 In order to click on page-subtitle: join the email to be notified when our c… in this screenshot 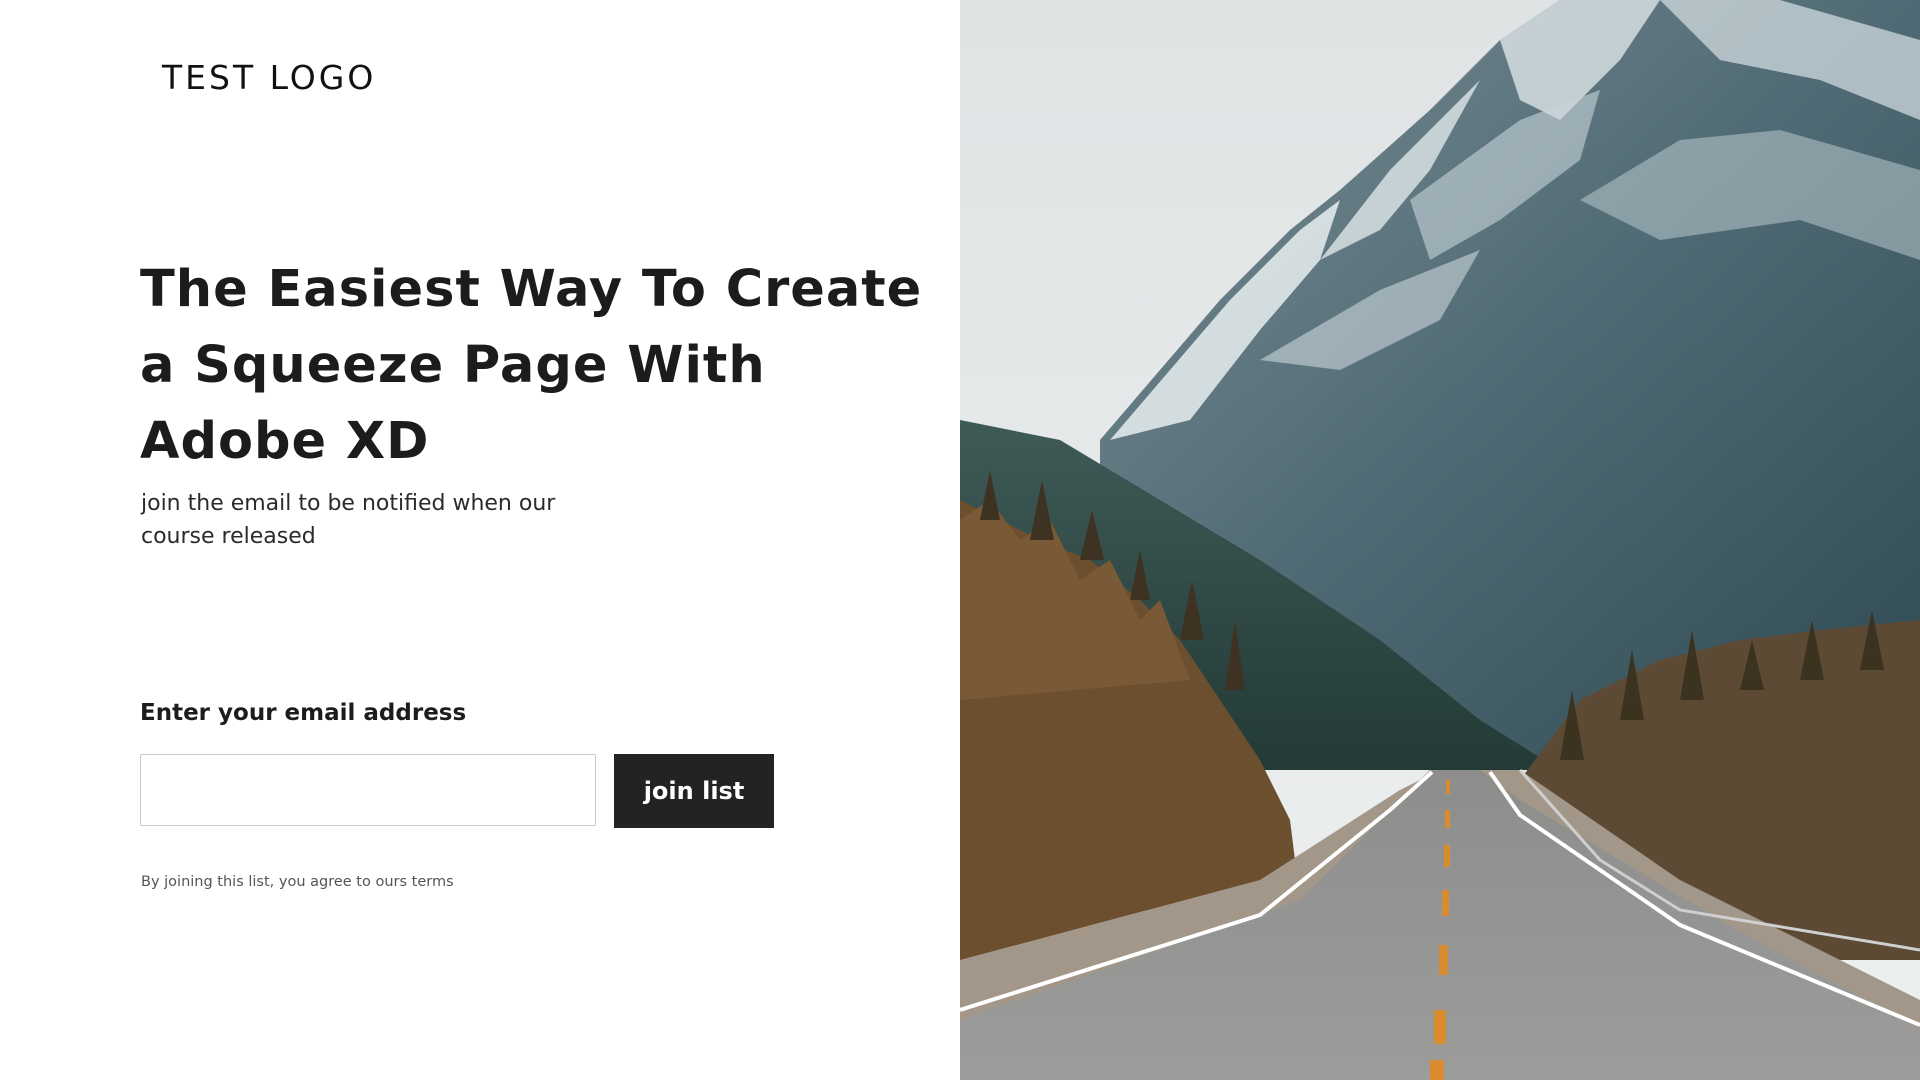, I will do `click(348, 520)`.